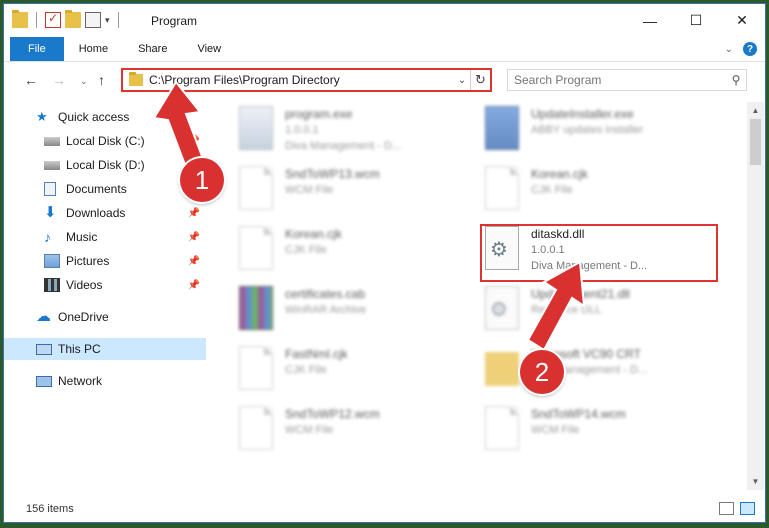 The width and height of the screenshot is (769, 528). I want to click on customize-icon, so click(93, 20).